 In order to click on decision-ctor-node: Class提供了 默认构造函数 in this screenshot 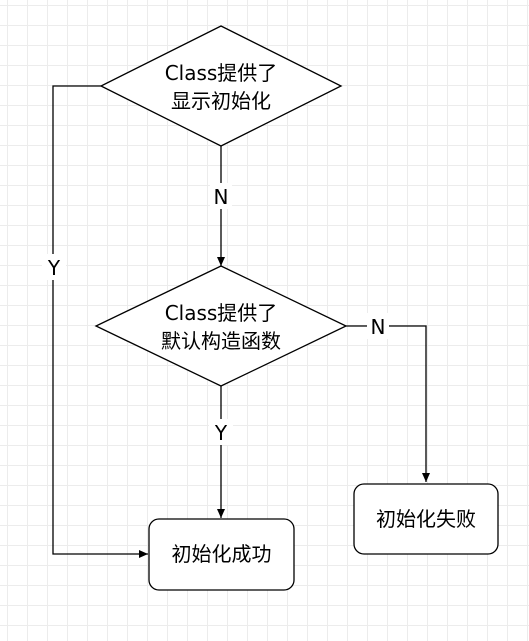, I will do `click(221, 326)`.